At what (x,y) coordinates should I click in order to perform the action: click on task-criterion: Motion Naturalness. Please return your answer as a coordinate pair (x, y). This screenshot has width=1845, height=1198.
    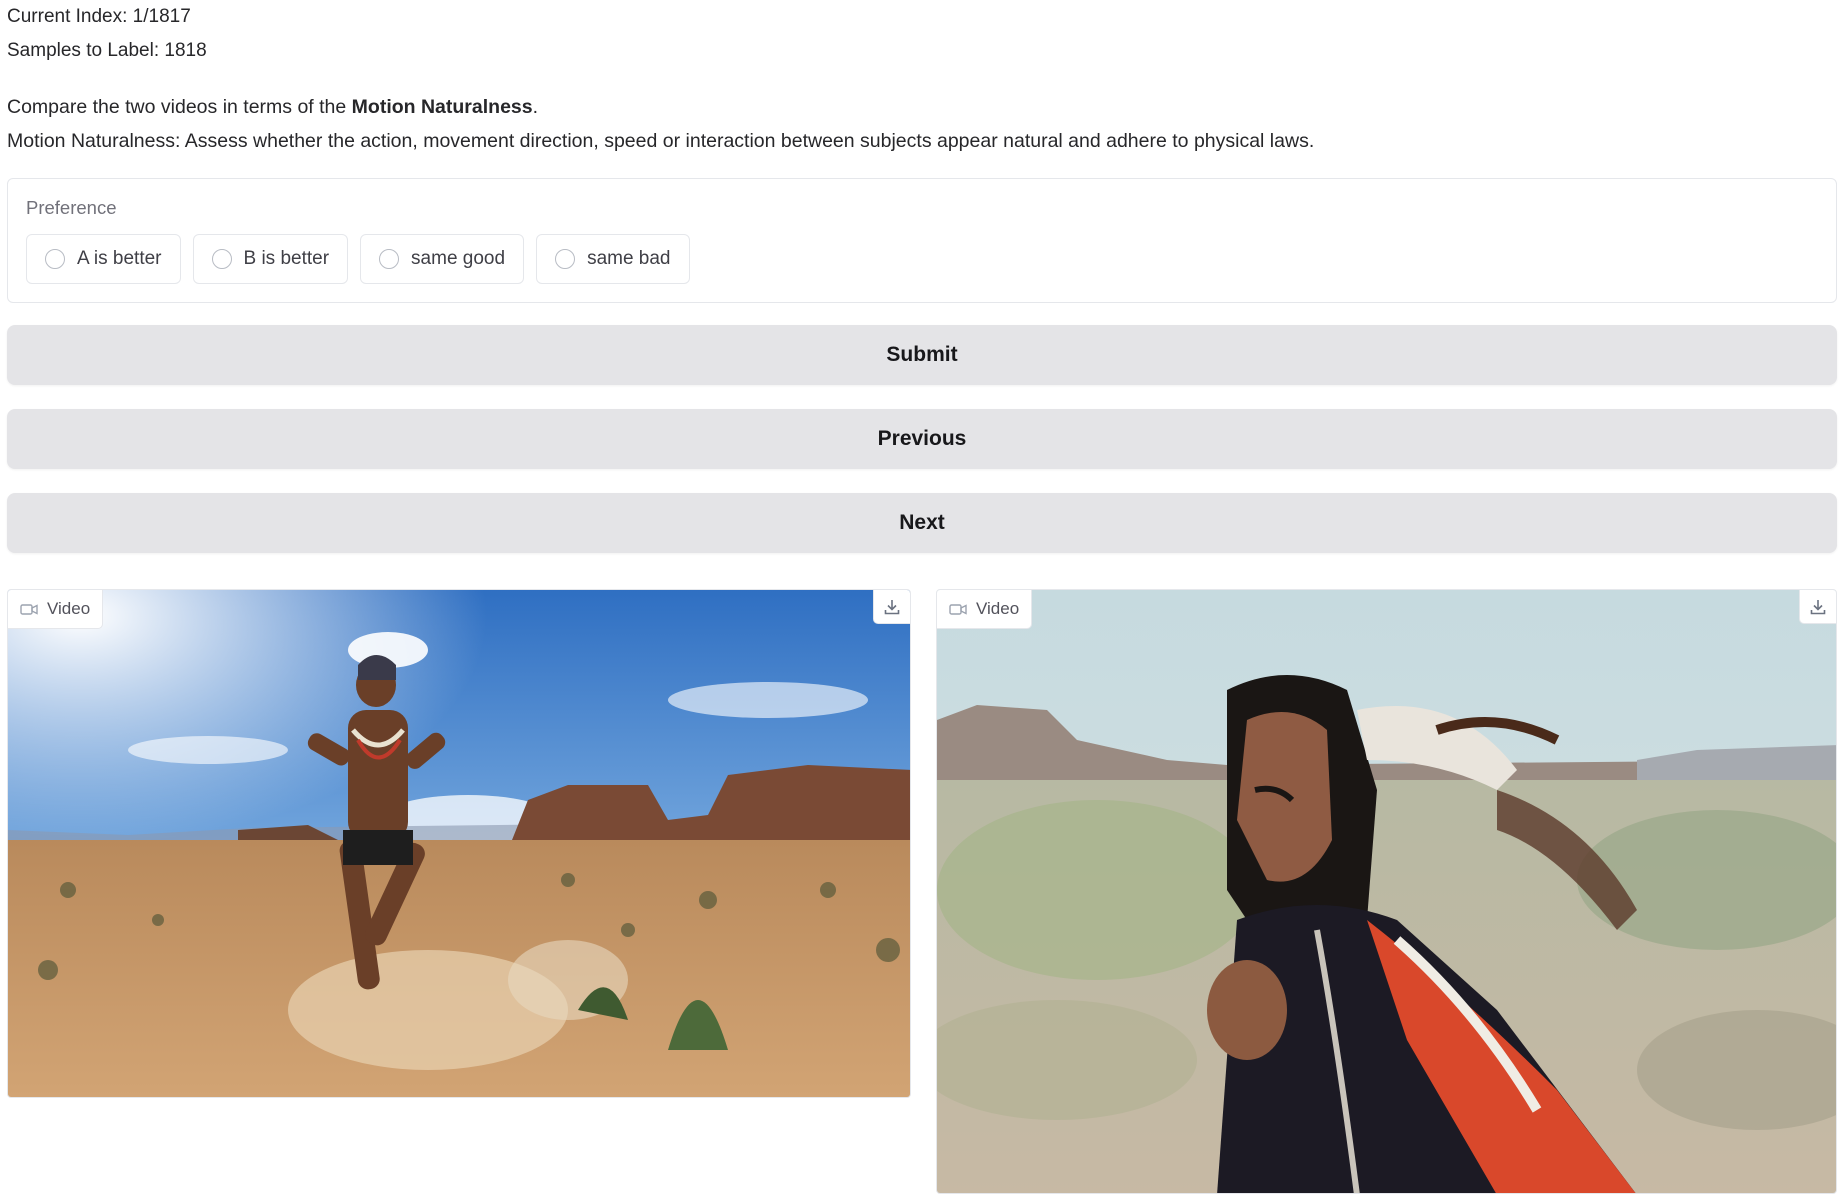
    Looking at the image, I should click on (442, 107).